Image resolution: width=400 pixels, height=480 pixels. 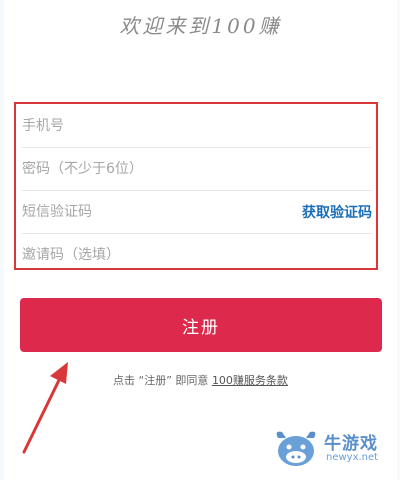 What do you see at coordinates (200, 26) in the screenshot?
I see `page-title: 欢迎来到100赚` at bounding box center [200, 26].